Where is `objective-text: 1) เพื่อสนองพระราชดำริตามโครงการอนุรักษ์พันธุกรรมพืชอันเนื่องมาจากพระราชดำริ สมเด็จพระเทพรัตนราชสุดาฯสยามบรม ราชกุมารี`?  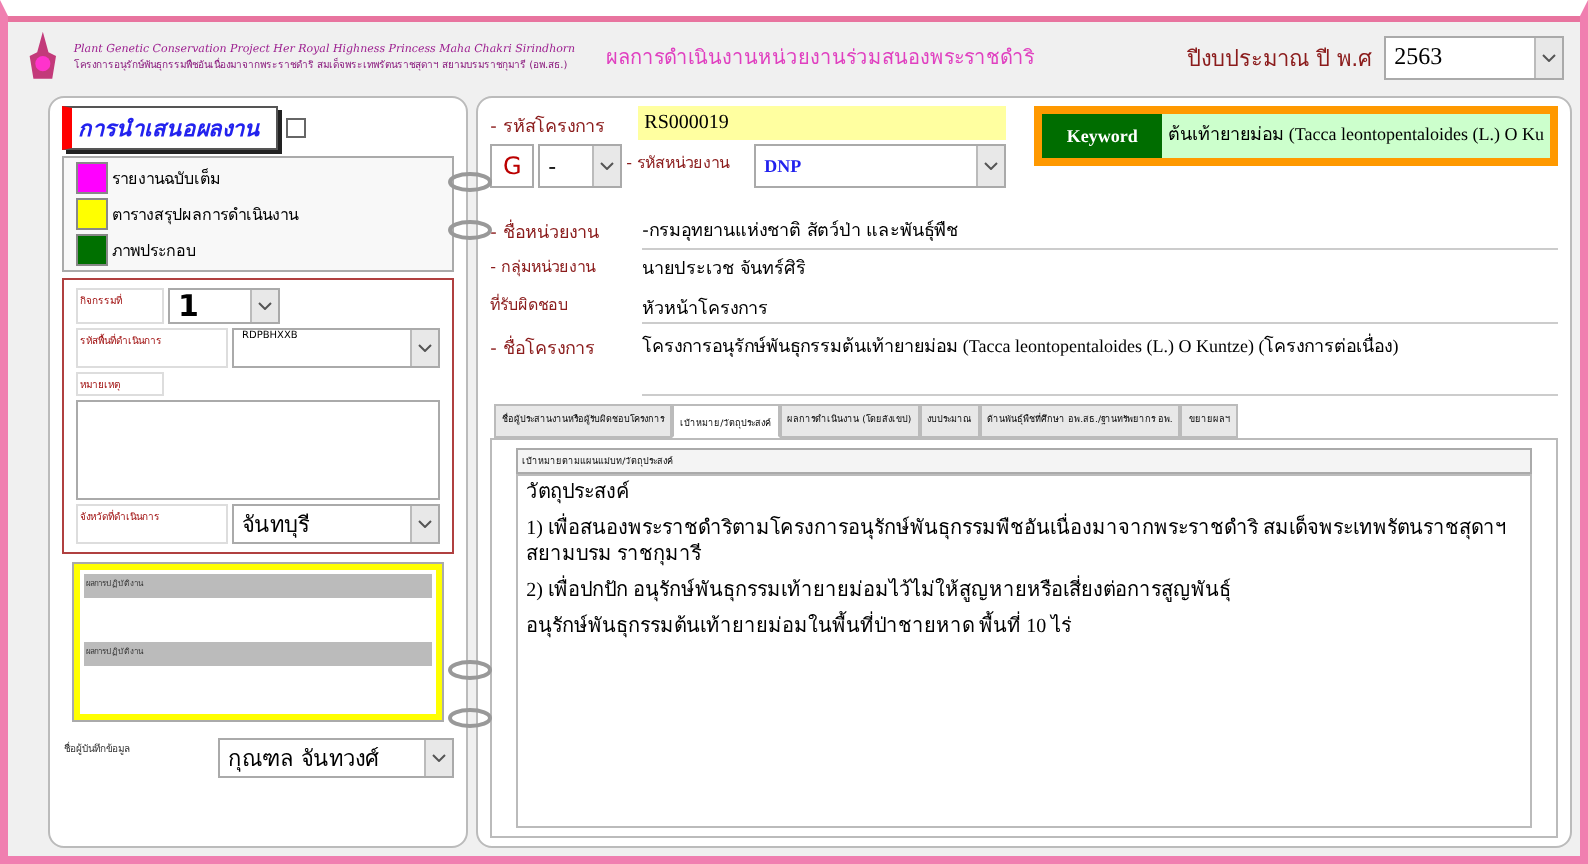 objective-text: 1) เพื่อสนองพระราชดำริตามโครงการอนุรักษ์พันธุกรรมพืชอันเนื่องมาจากพระราชดำริ สมเด็จพระเทพรัตนราชสุดาฯสยามบรม ราชกุมารี is located at coordinates (1024, 542).